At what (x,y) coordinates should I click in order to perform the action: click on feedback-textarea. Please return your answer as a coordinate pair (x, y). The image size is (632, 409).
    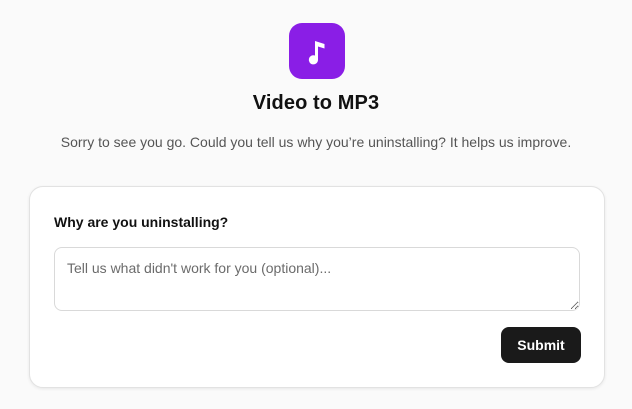
    Looking at the image, I should click on (317, 279).